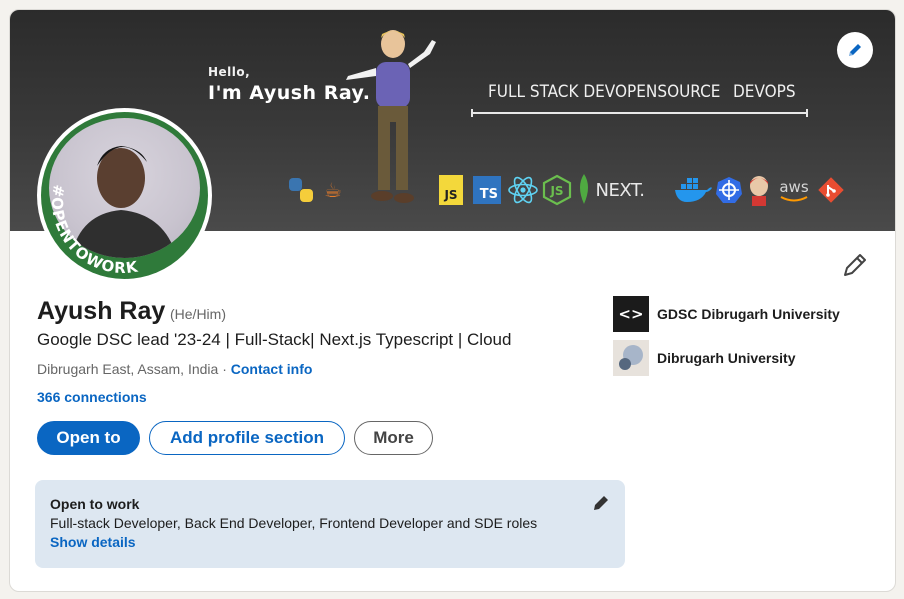  What do you see at coordinates (759, 190) in the screenshot?
I see `jenkins-icon` at bounding box center [759, 190].